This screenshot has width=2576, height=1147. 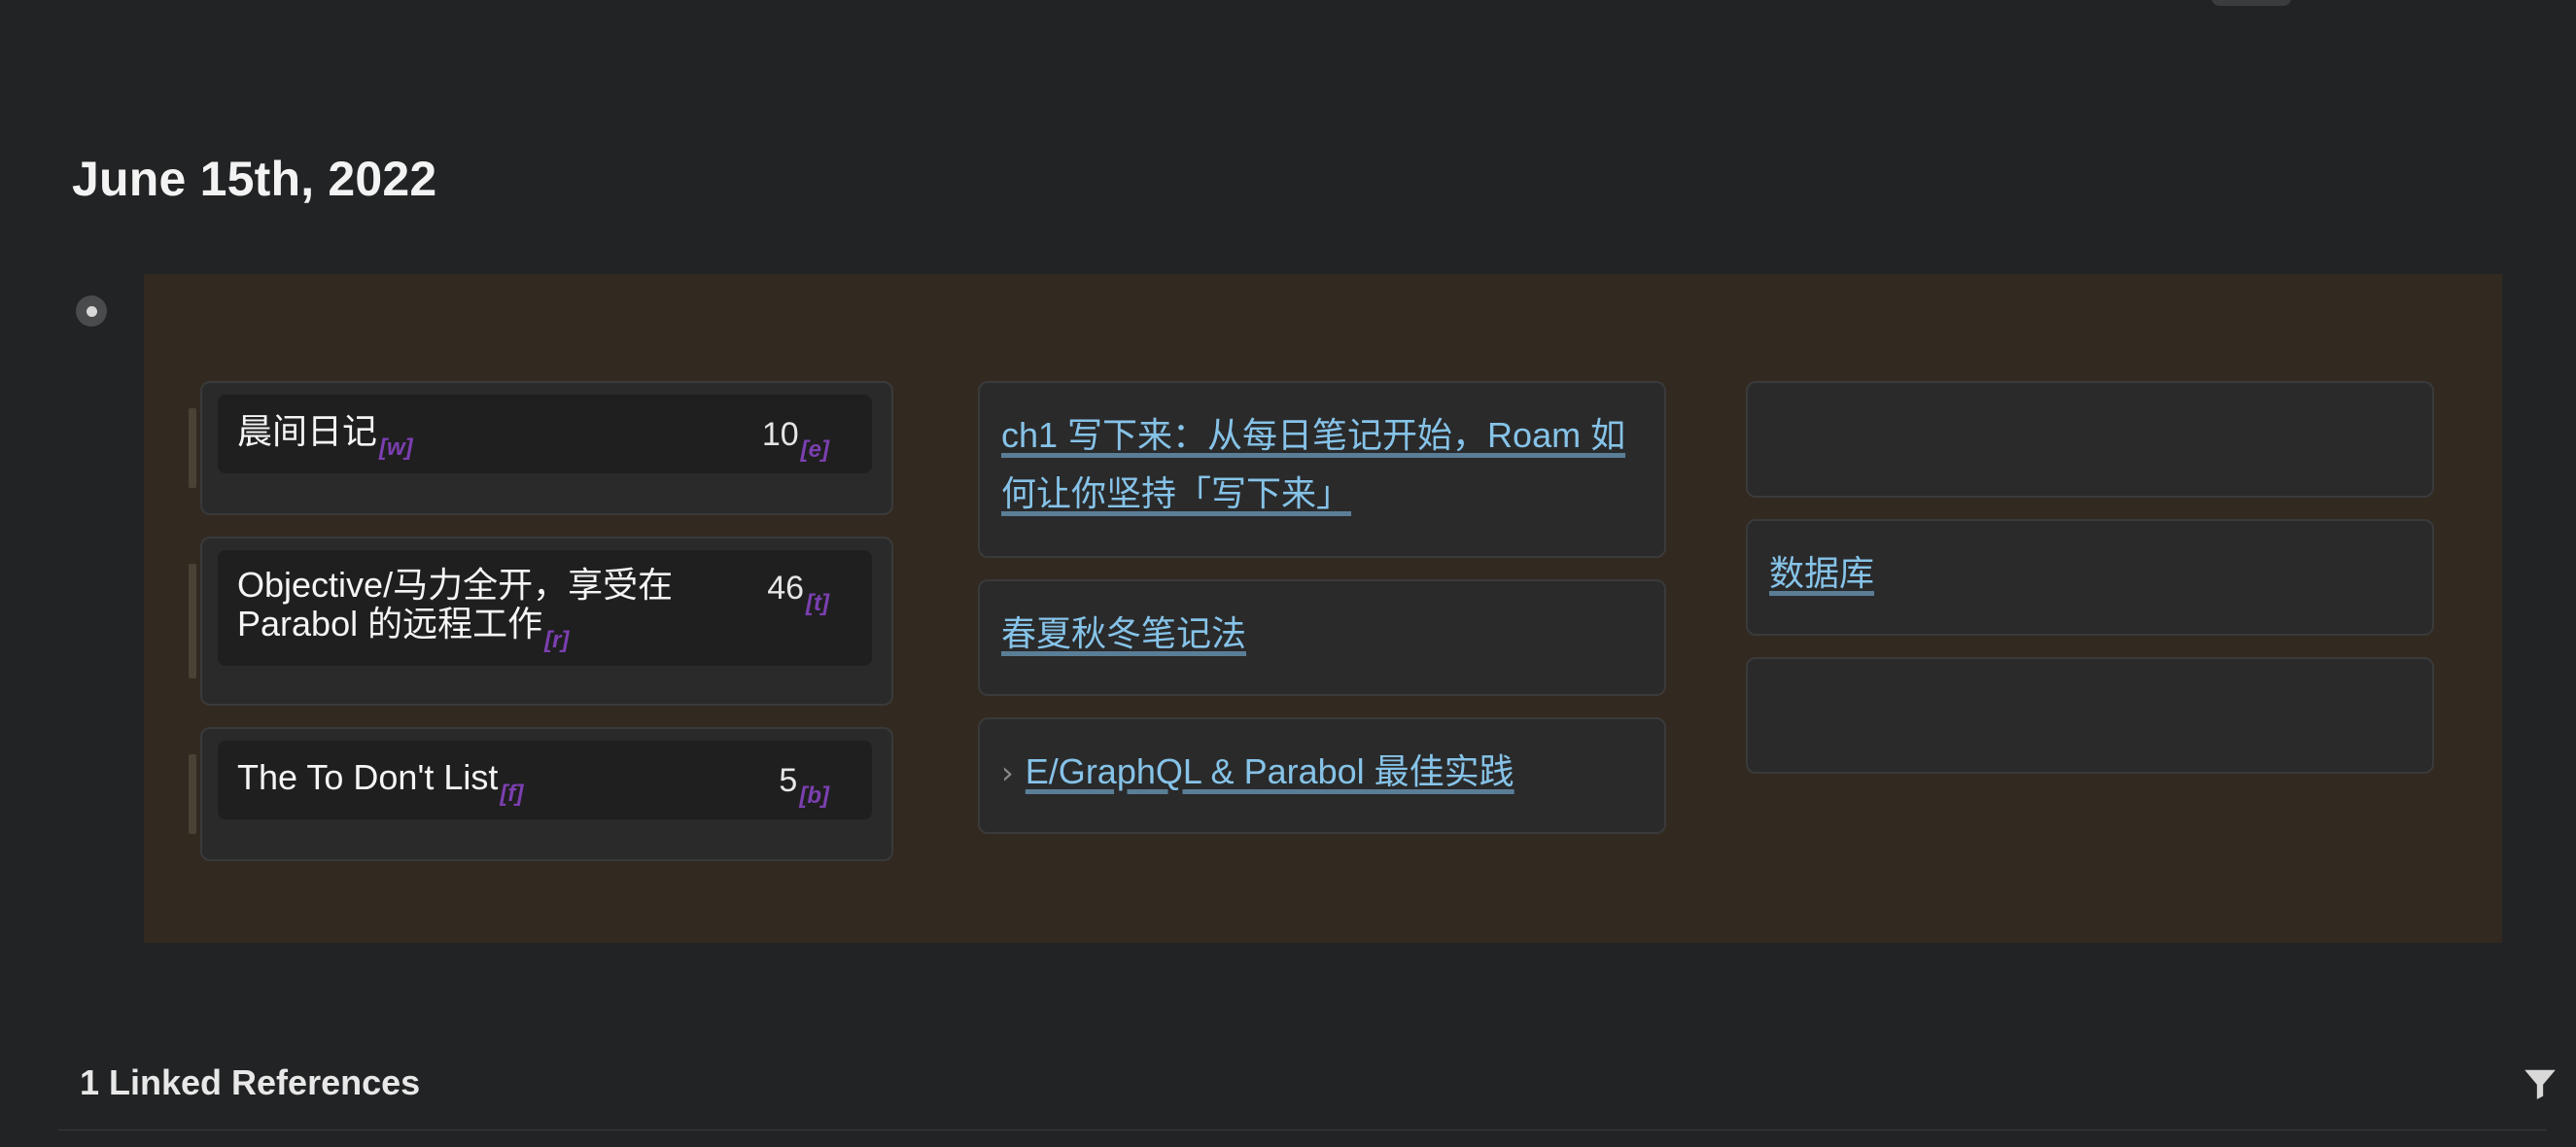 I want to click on chevron-right-icon: ›, so click(x=1007, y=772).